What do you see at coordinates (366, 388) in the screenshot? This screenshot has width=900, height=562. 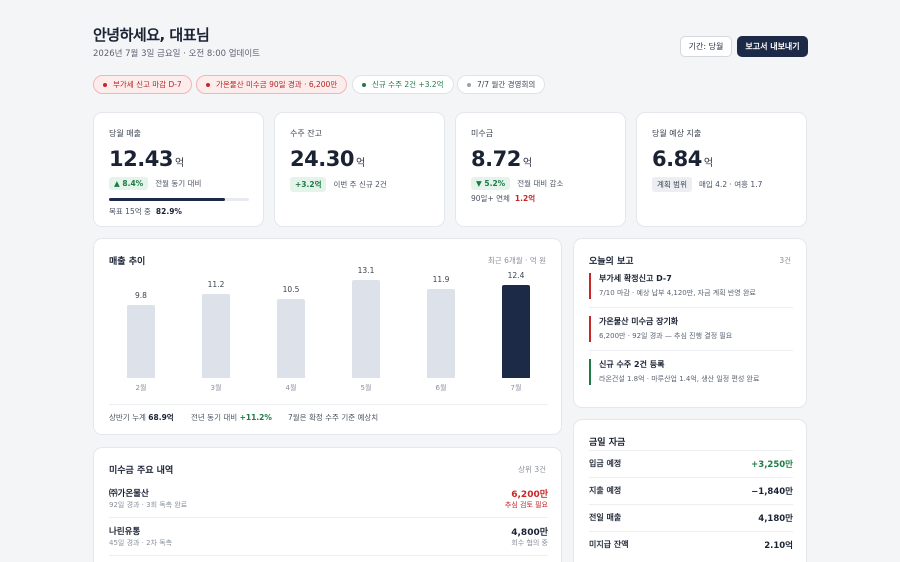 I see `x-tick-label: 5월` at bounding box center [366, 388].